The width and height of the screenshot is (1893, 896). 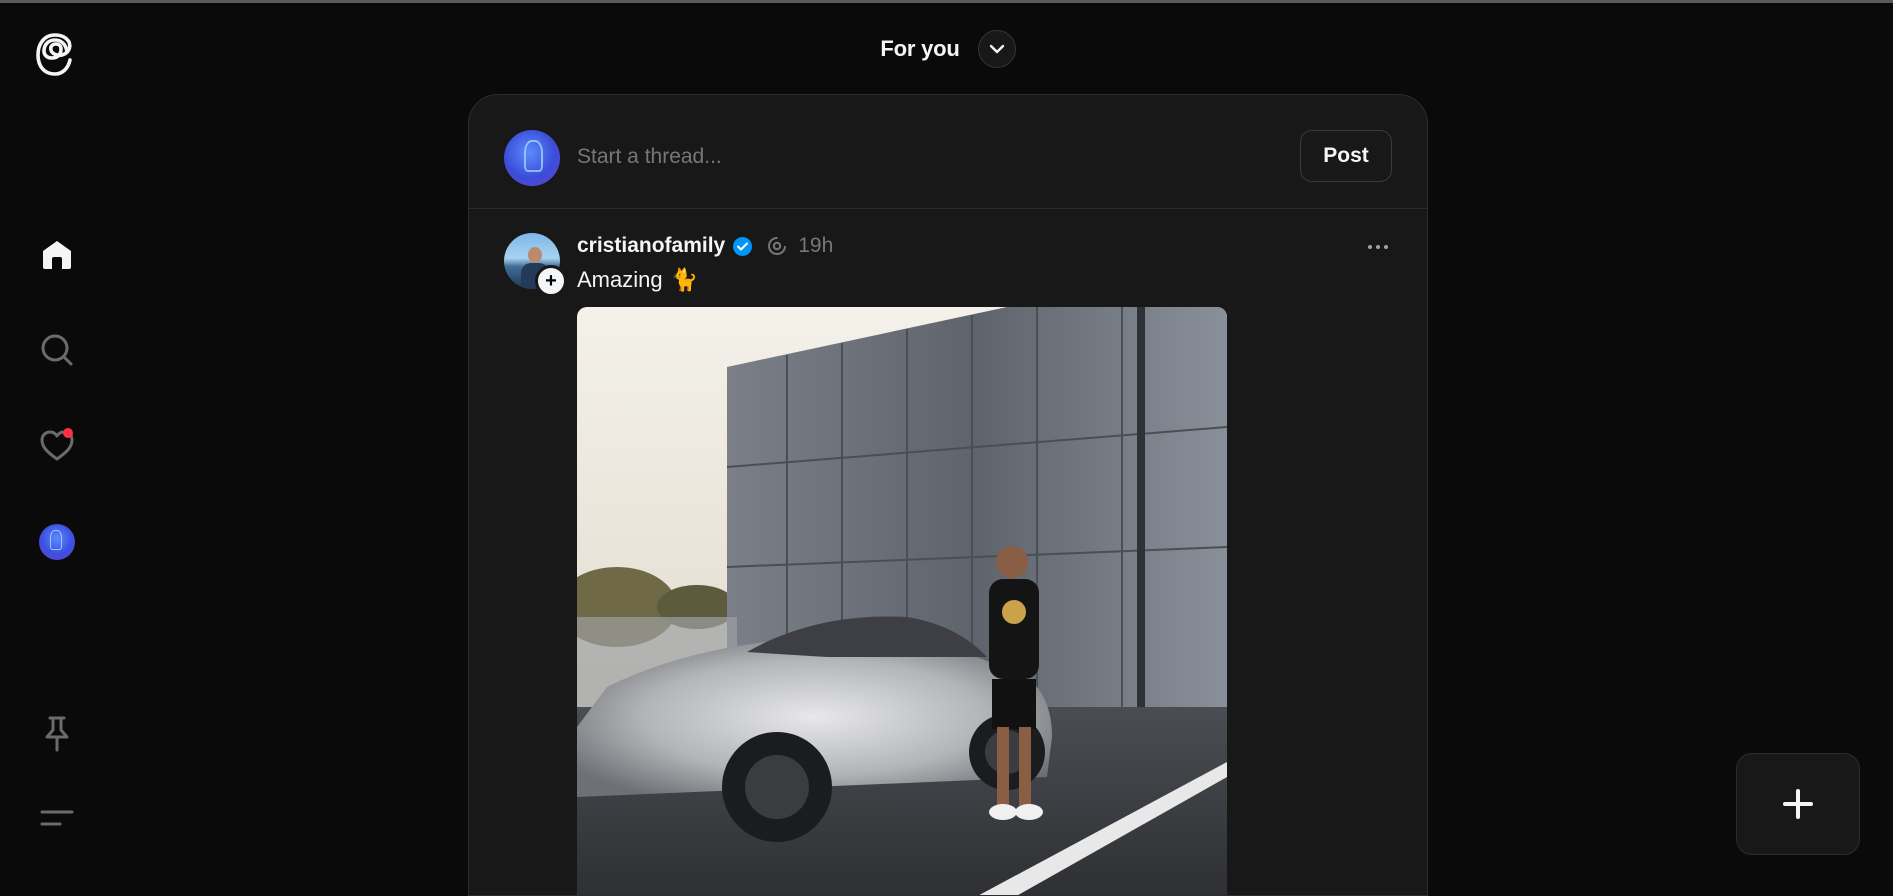 What do you see at coordinates (651, 246) in the screenshot?
I see `post-username: cristianofamily` at bounding box center [651, 246].